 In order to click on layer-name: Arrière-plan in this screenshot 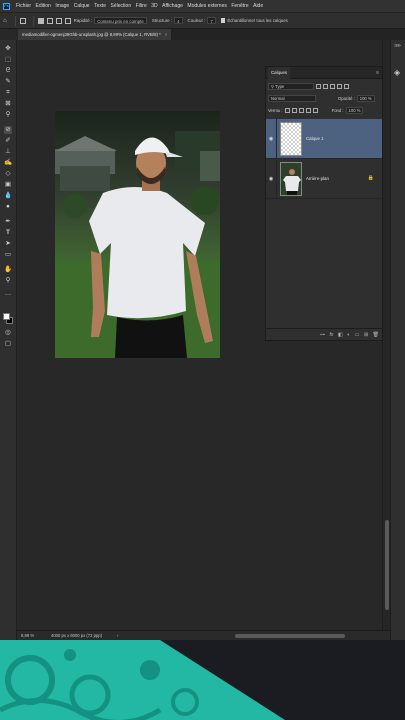, I will do `click(317, 178)`.